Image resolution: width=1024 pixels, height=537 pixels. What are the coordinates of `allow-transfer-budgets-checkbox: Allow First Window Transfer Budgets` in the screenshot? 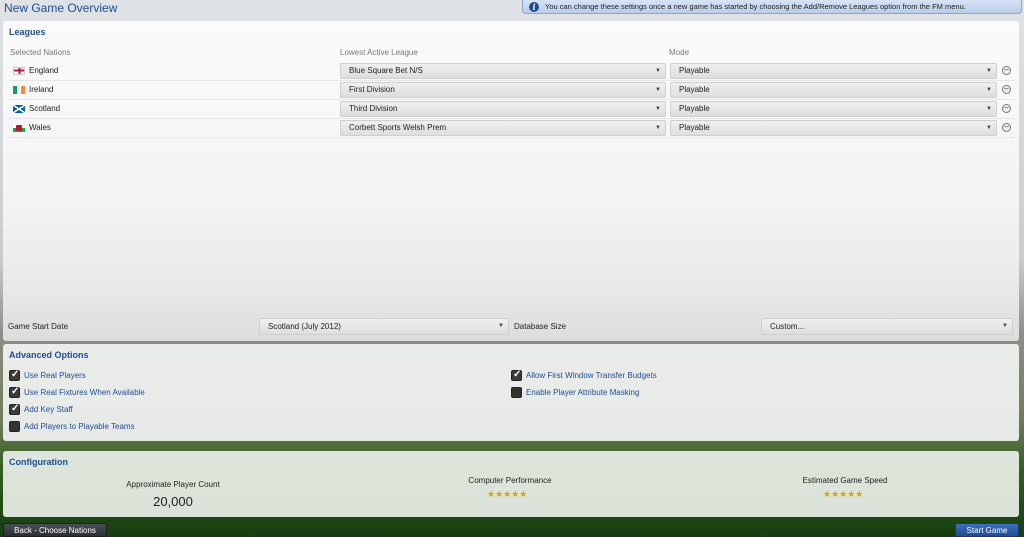 It's located at (584, 375).